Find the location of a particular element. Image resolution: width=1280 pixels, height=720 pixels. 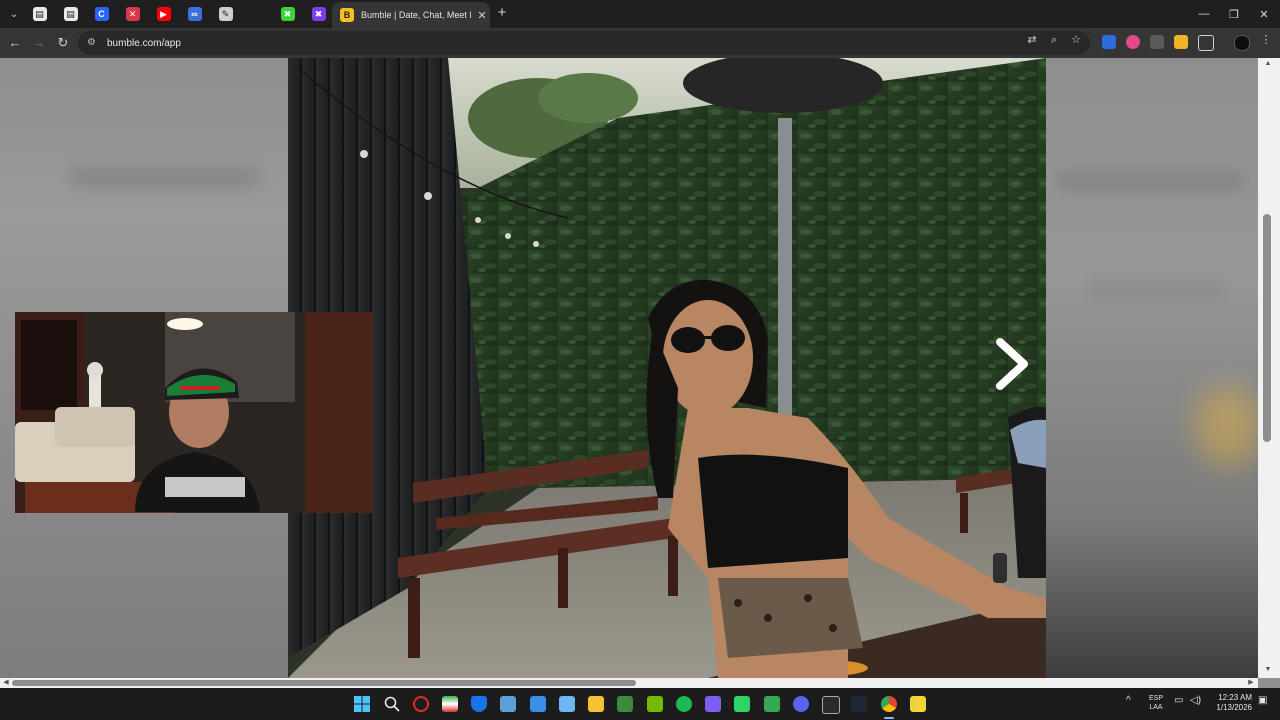

pinned-tab is located at coordinates (256, 14).